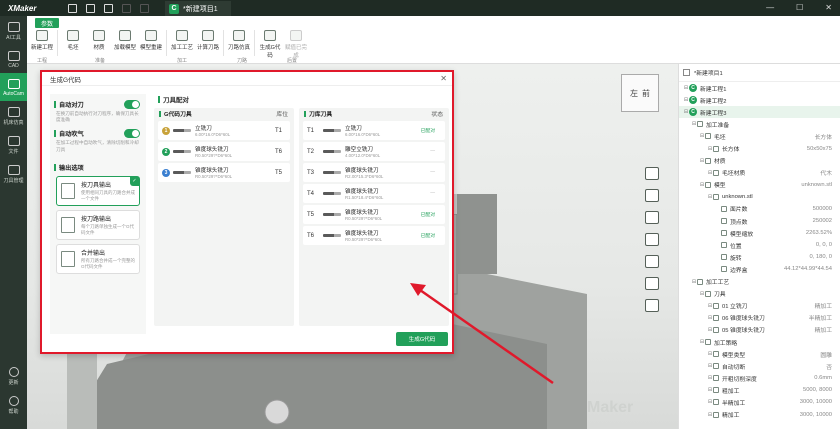  Describe the element at coordinates (208, 35) in the screenshot. I see `calc-path-icon` at that location.